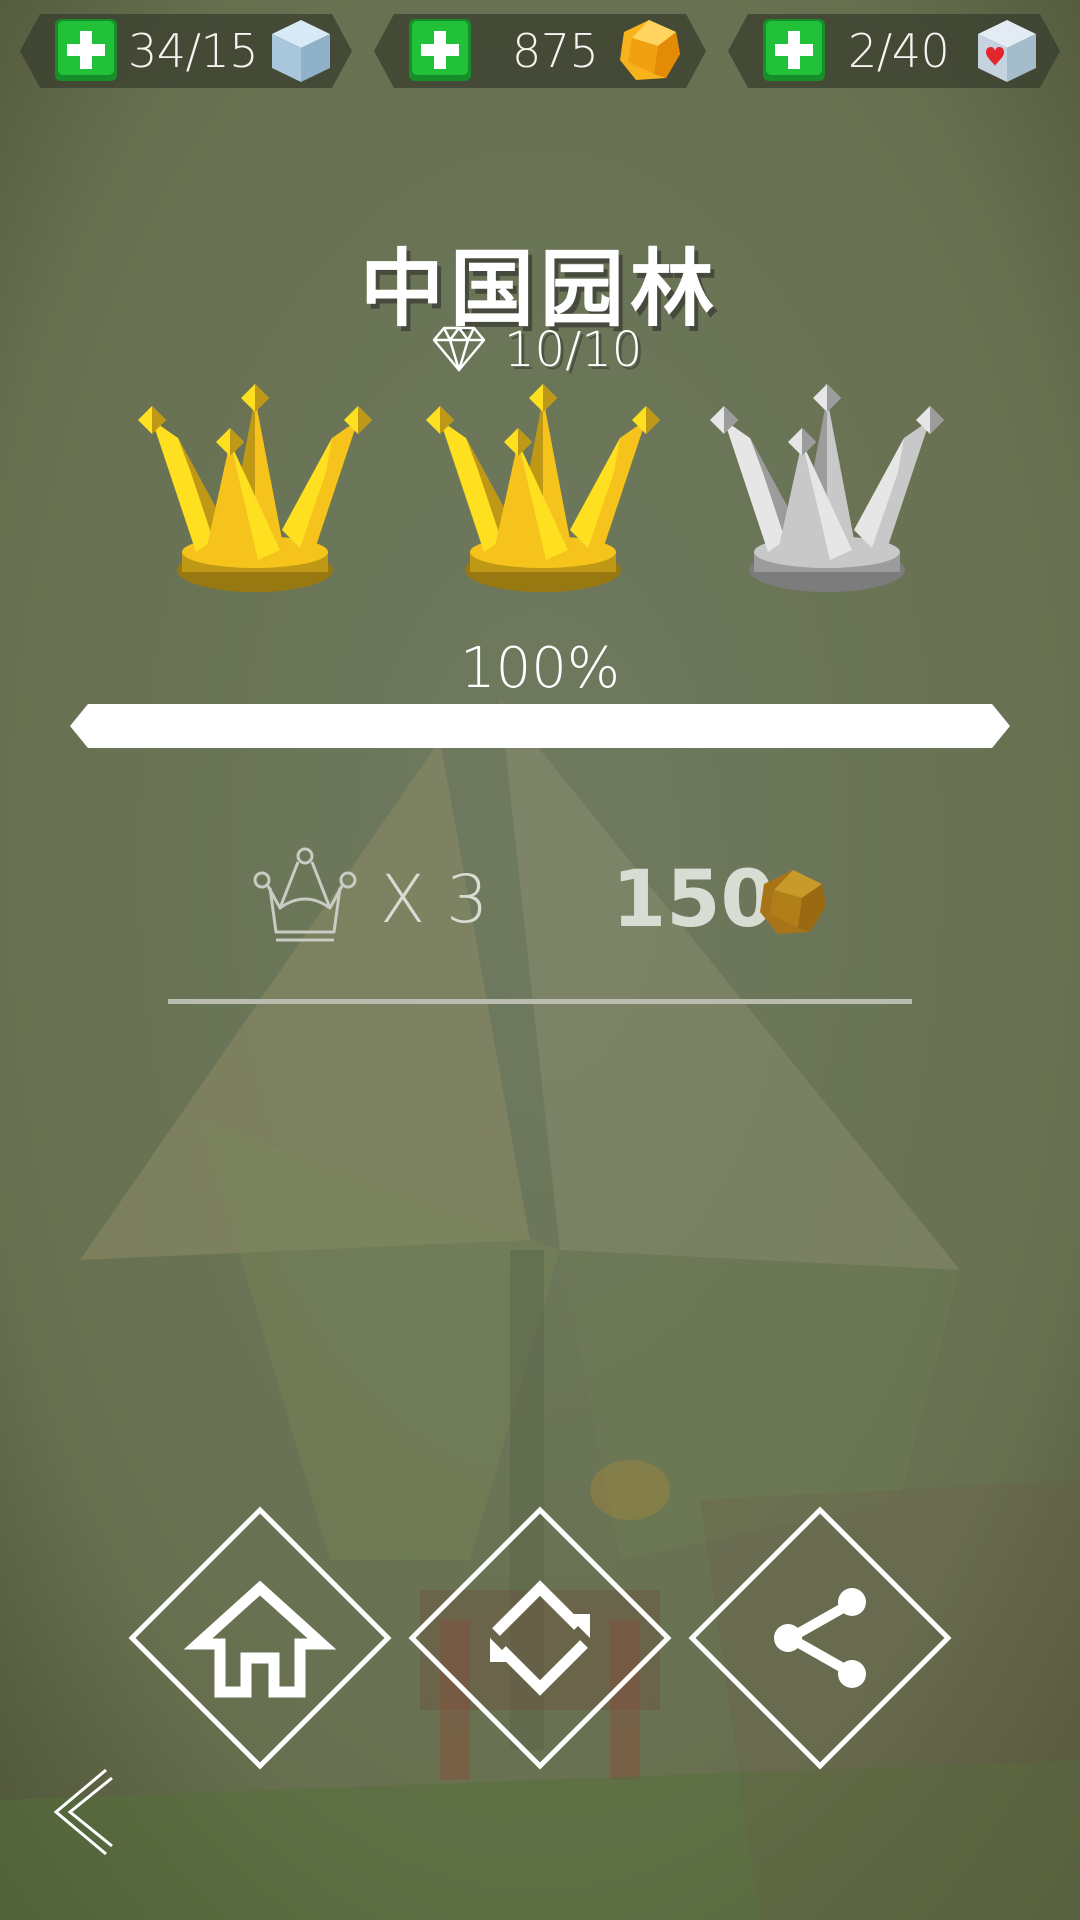  I want to click on home-icon, so click(260, 1639).